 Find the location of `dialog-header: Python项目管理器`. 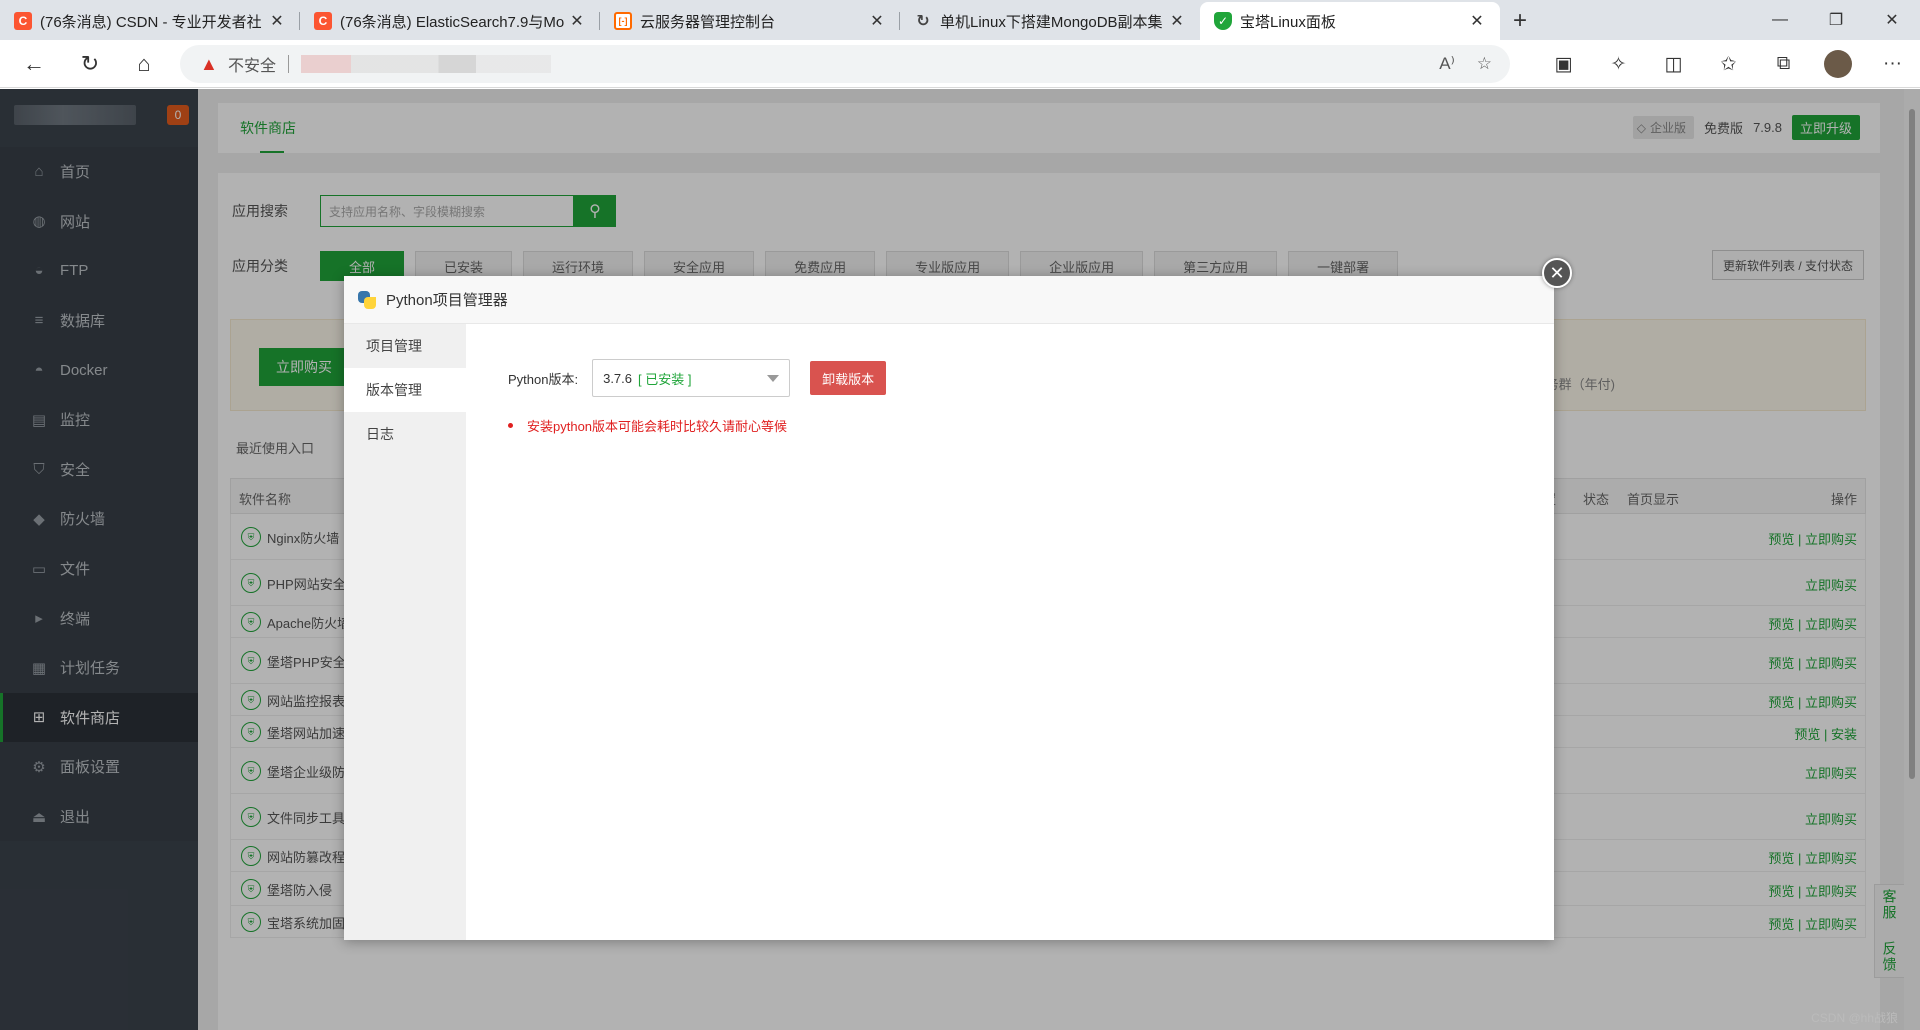

dialog-header: Python项目管理器 is located at coordinates (949, 300).